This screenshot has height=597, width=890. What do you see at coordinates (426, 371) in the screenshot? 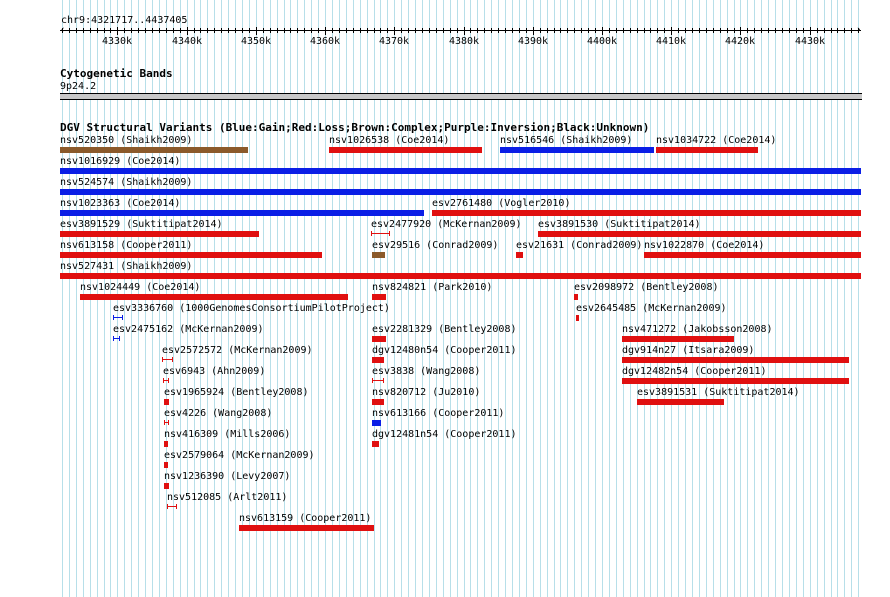
I see `variant-label: esv3838 (Wang2008)` at bounding box center [426, 371].